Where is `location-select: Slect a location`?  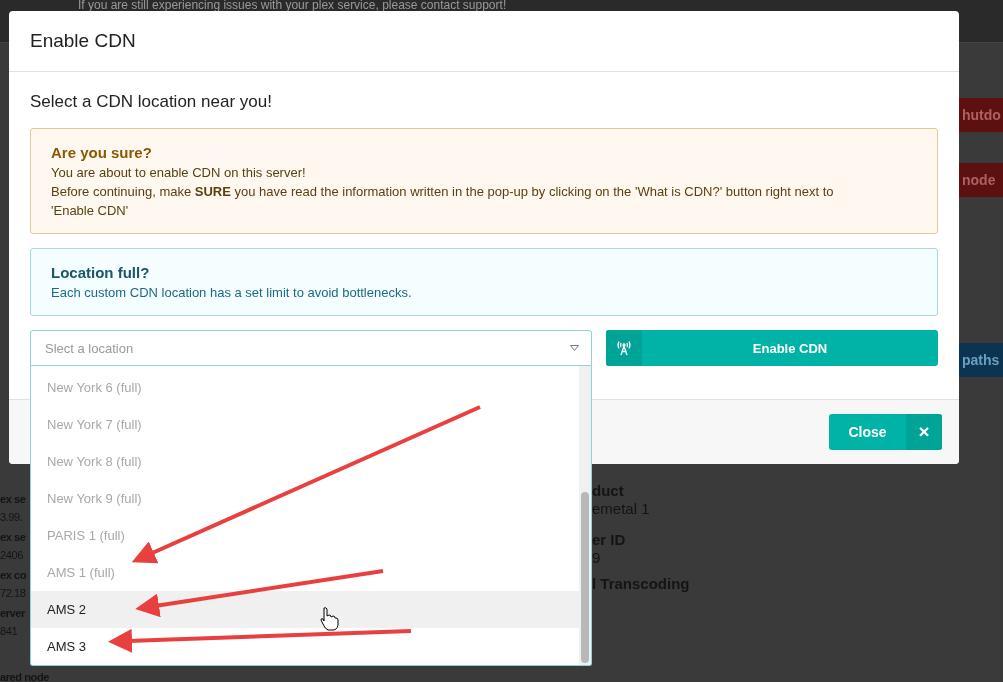 location-select: Slect a location is located at coordinates (311, 348).